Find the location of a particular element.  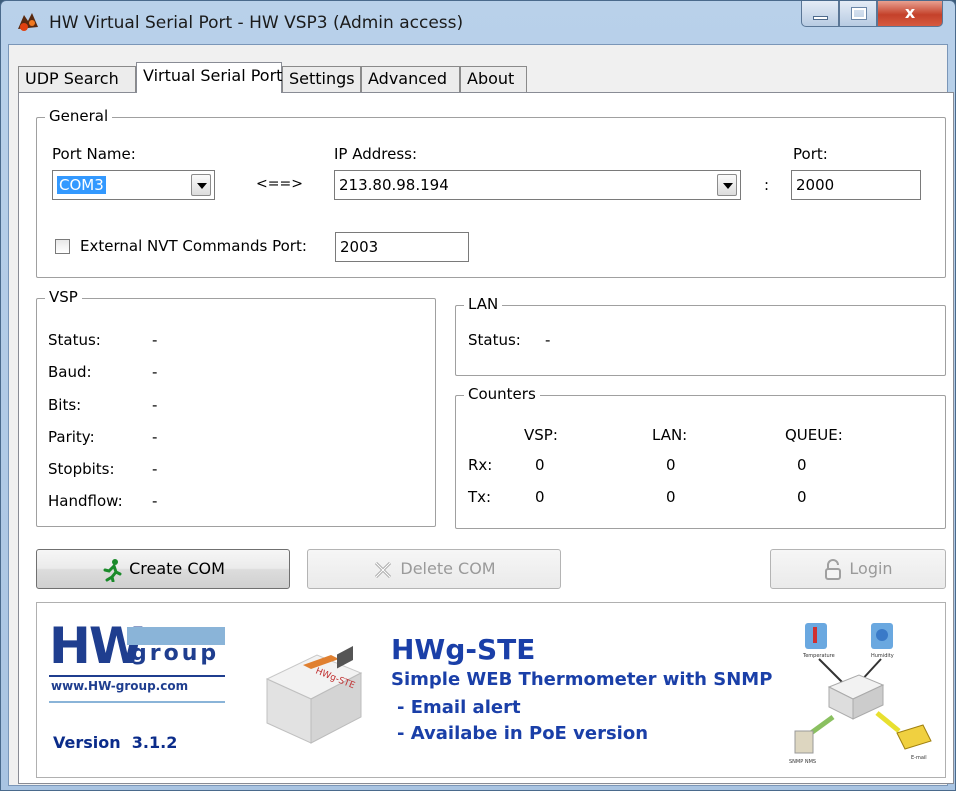

lock-icon is located at coordinates (833, 569).